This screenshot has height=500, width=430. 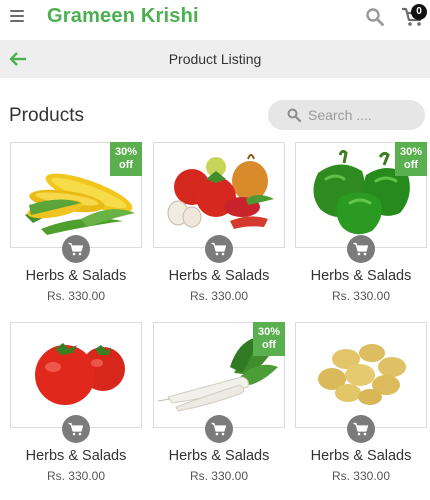 I want to click on page-title: Product Listing, so click(x=215, y=59).